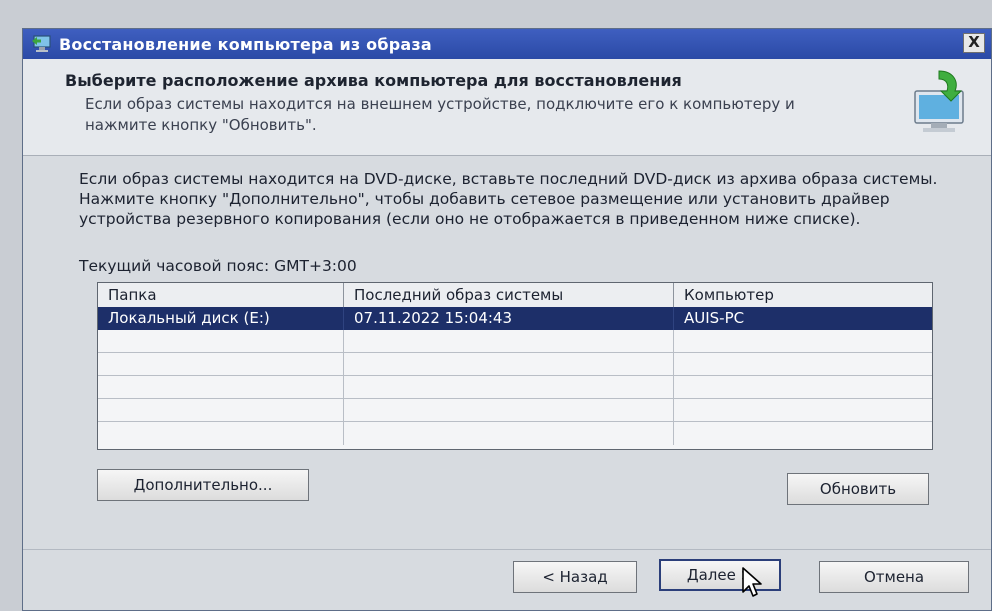 The image size is (992, 611). What do you see at coordinates (245, 44) in the screenshot?
I see `window-title: Восстановление компьютера из образа` at bounding box center [245, 44].